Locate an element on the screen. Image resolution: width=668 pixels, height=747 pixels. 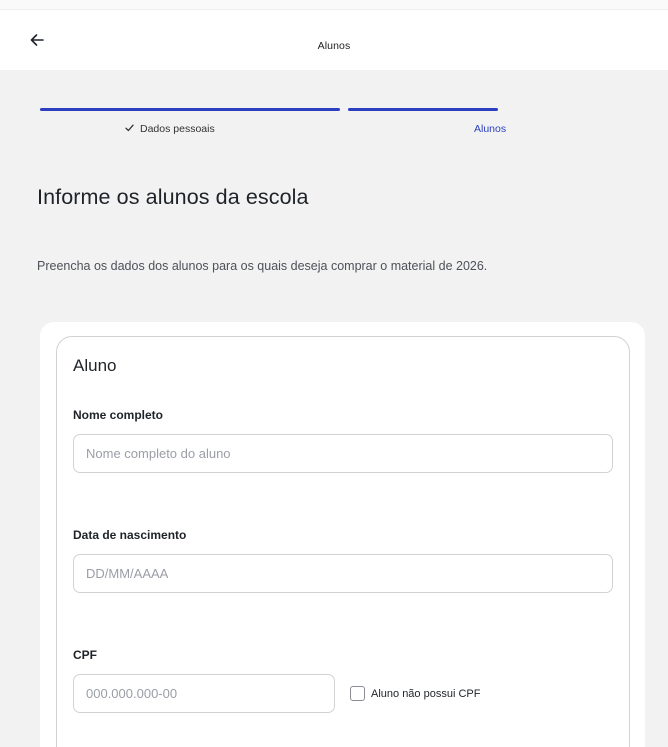
no-cpf-toggle: Aluno não possui CPF is located at coordinates (415, 693).